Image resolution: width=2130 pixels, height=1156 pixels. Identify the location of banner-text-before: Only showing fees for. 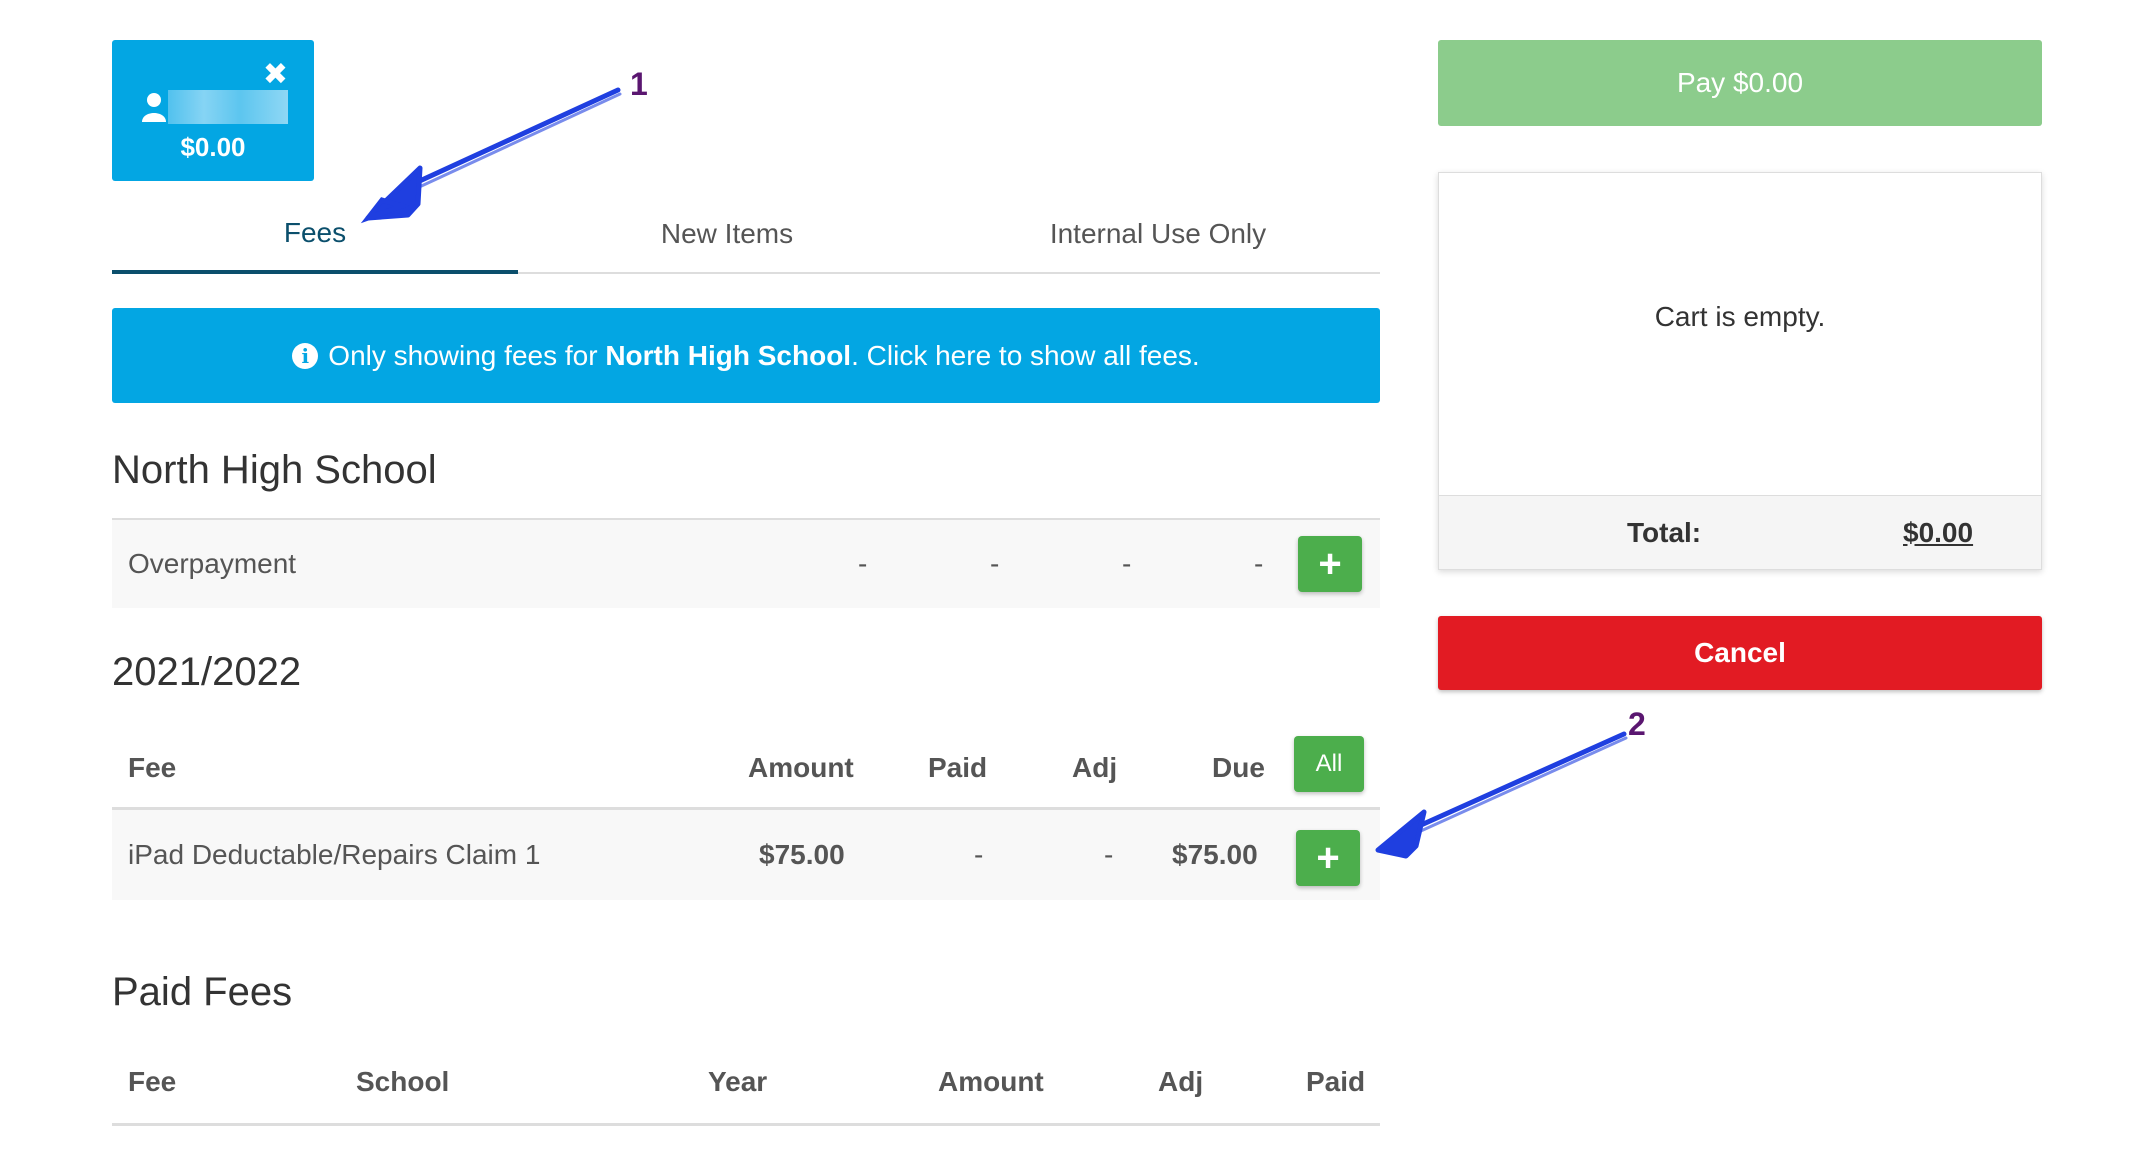
(467, 355).